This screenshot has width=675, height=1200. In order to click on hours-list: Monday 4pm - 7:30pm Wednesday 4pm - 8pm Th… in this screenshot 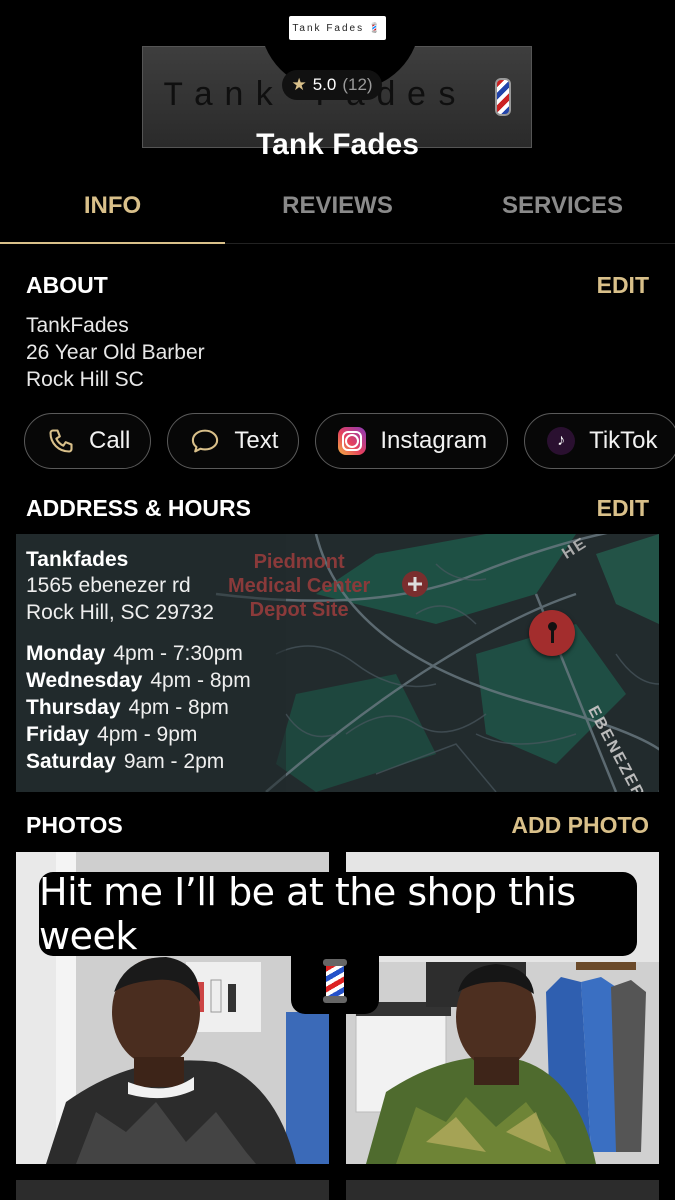, I will do `click(138, 707)`.